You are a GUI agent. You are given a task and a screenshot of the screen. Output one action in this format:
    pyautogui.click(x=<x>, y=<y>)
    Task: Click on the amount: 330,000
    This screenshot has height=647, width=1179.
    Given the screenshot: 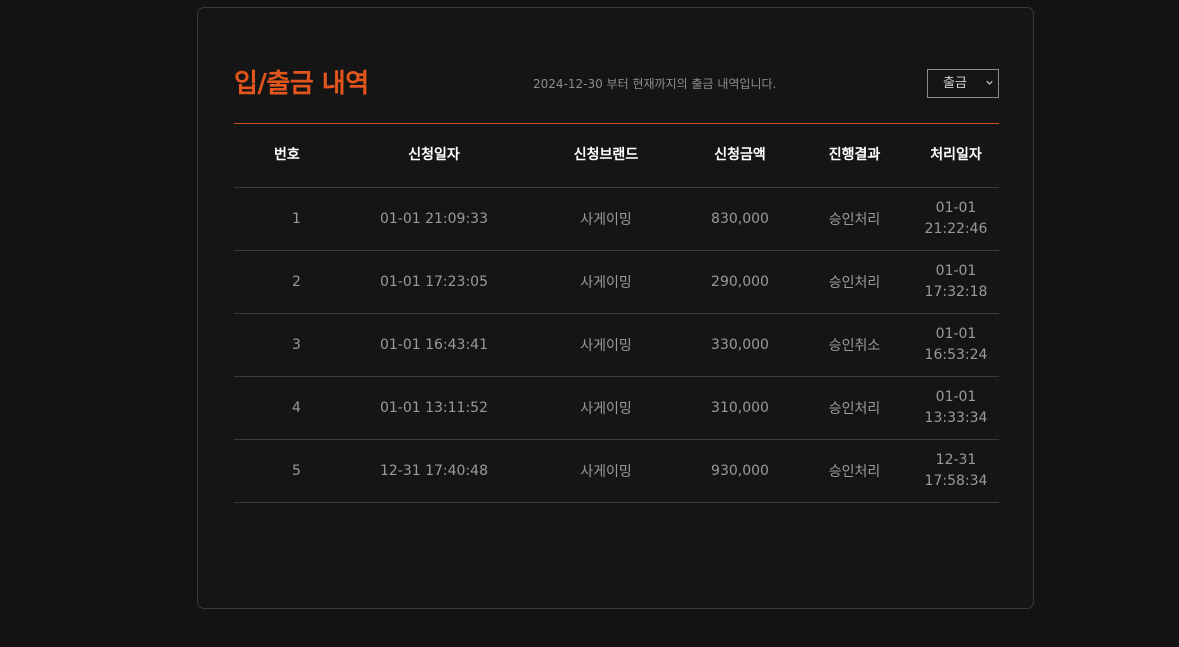 What is the action you would take?
    pyautogui.click(x=740, y=345)
    